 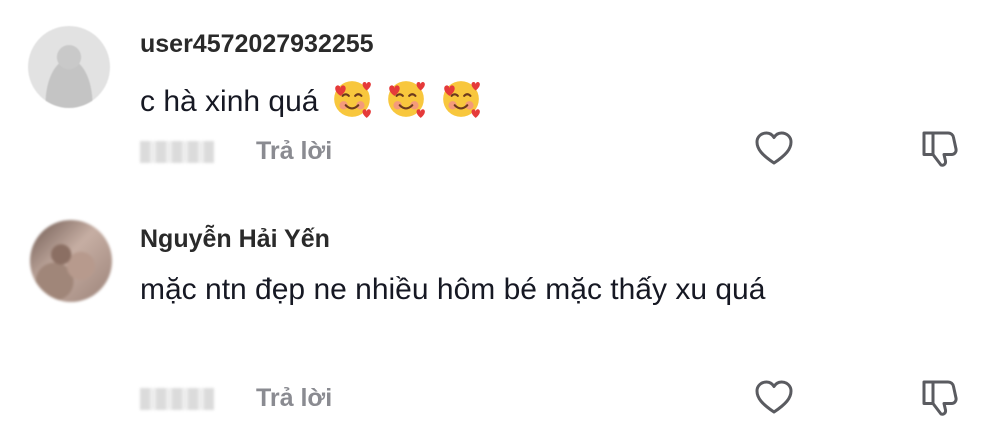 I want to click on comment-text: c hà xinh quá, so click(x=510, y=101).